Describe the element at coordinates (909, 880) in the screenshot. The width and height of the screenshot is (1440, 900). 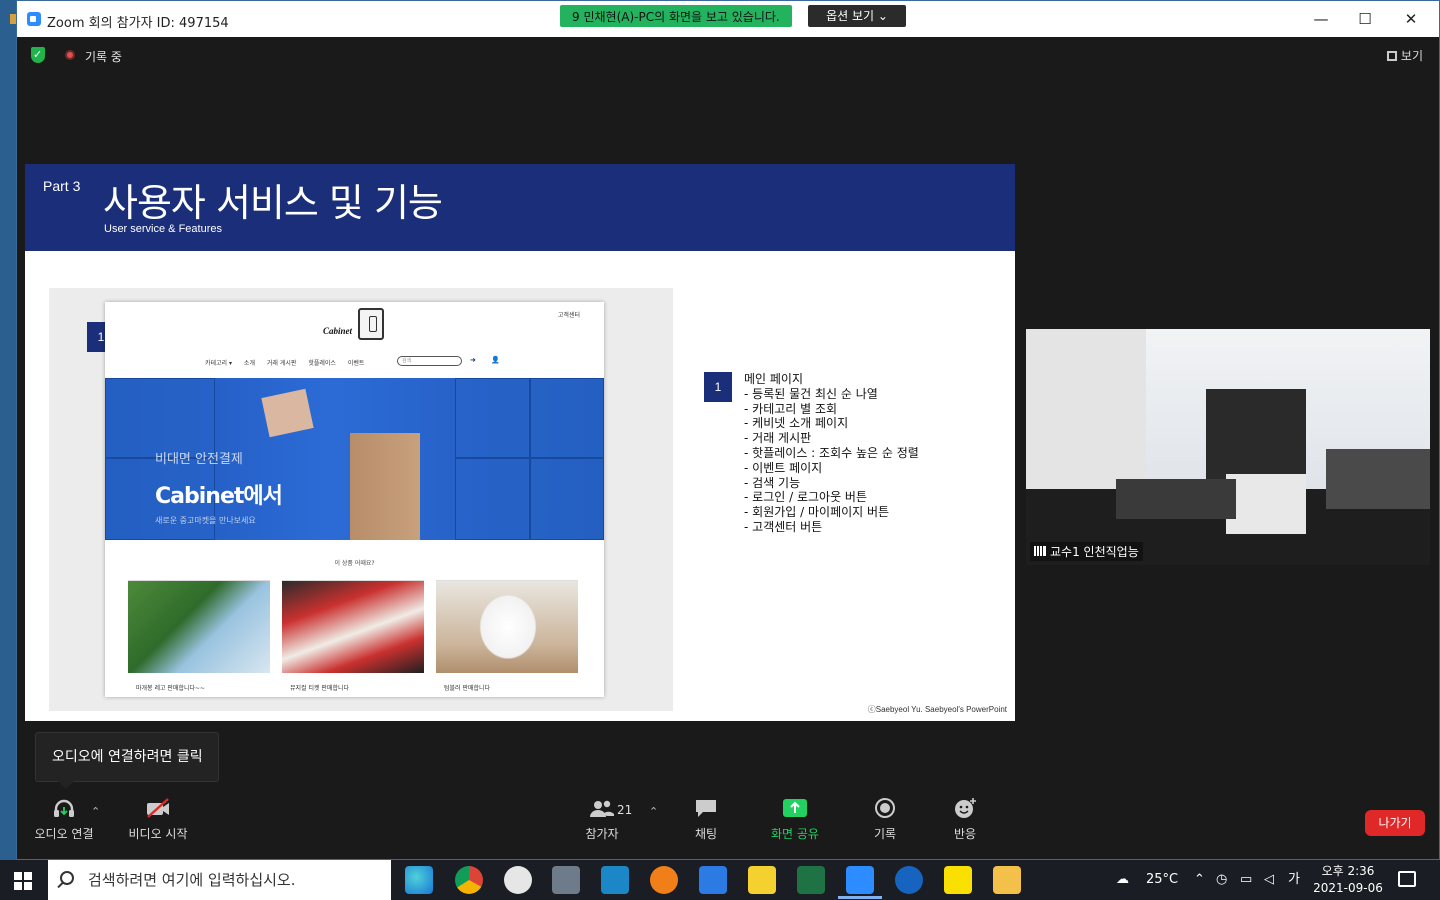
I see `browser-app-icon` at that location.